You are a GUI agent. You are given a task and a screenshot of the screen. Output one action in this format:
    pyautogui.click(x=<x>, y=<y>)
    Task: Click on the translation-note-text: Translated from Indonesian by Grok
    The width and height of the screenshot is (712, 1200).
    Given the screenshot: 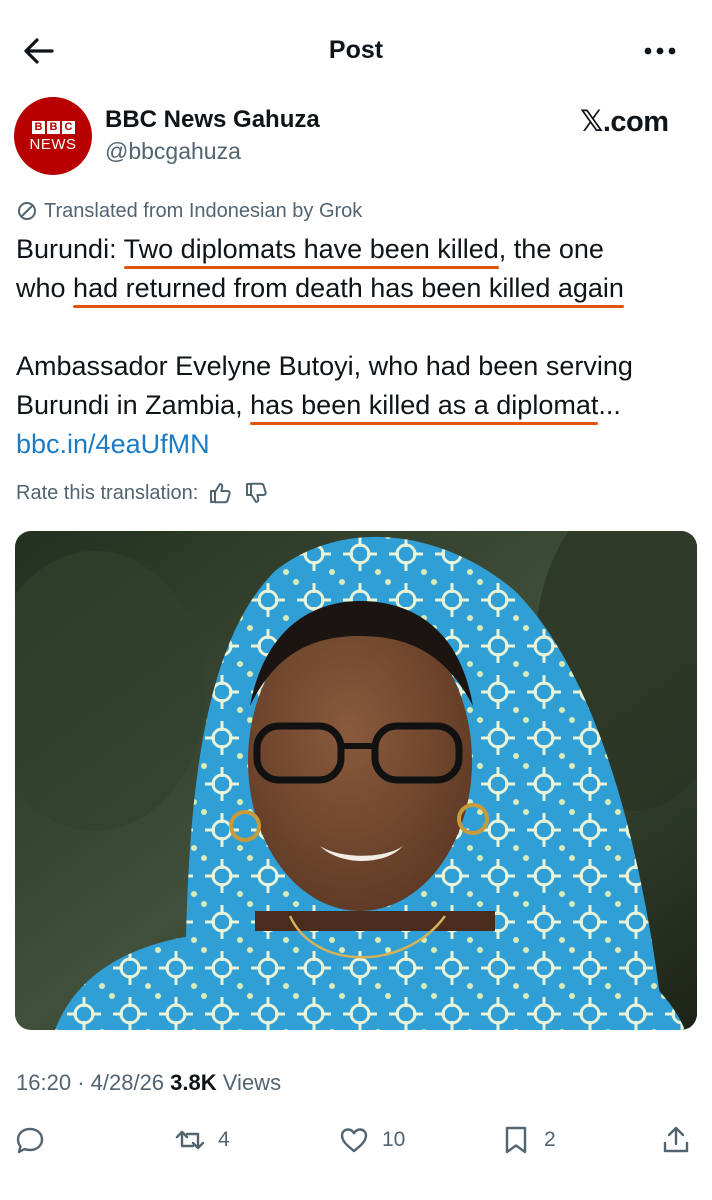 What is the action you would take?
    pyautogui.click(x=203, y=210)
    